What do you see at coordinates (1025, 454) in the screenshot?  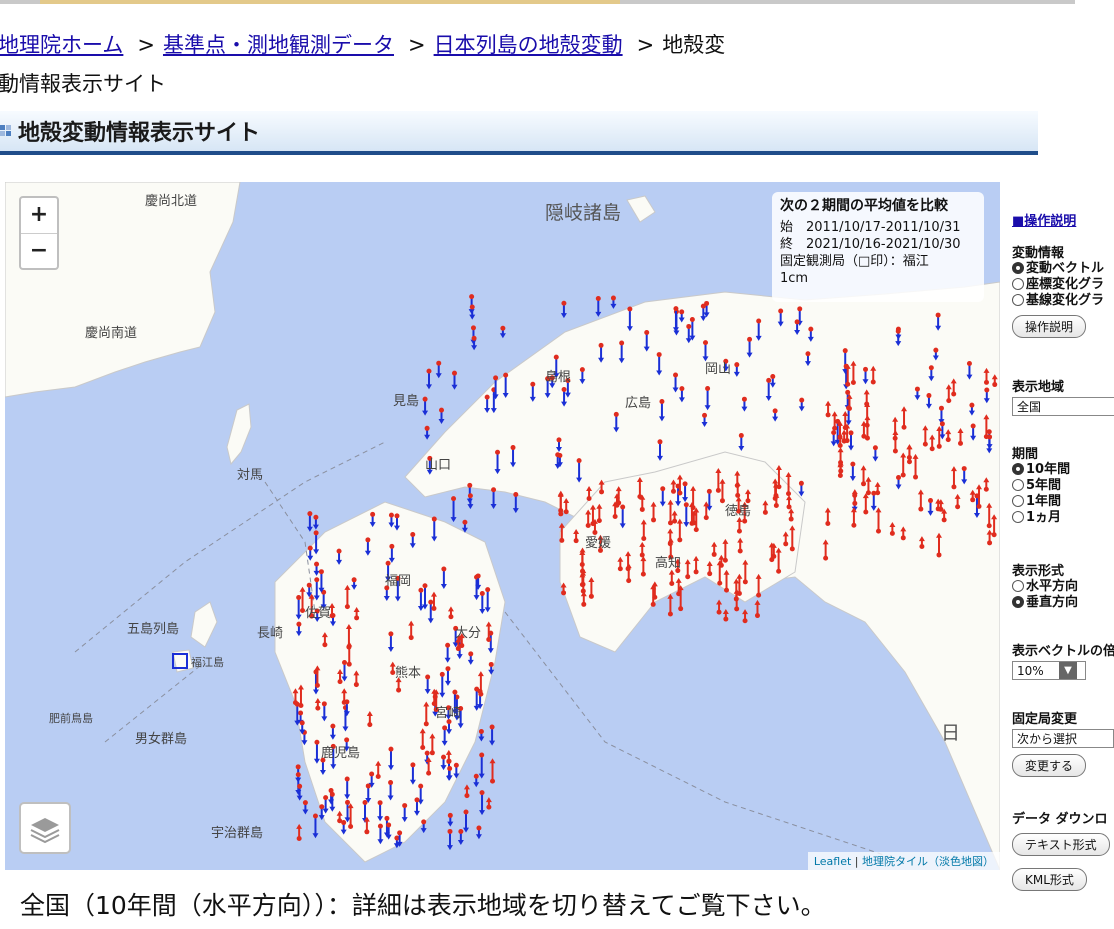 I see `period-label: 期間` at bounding box center [1025, 454].